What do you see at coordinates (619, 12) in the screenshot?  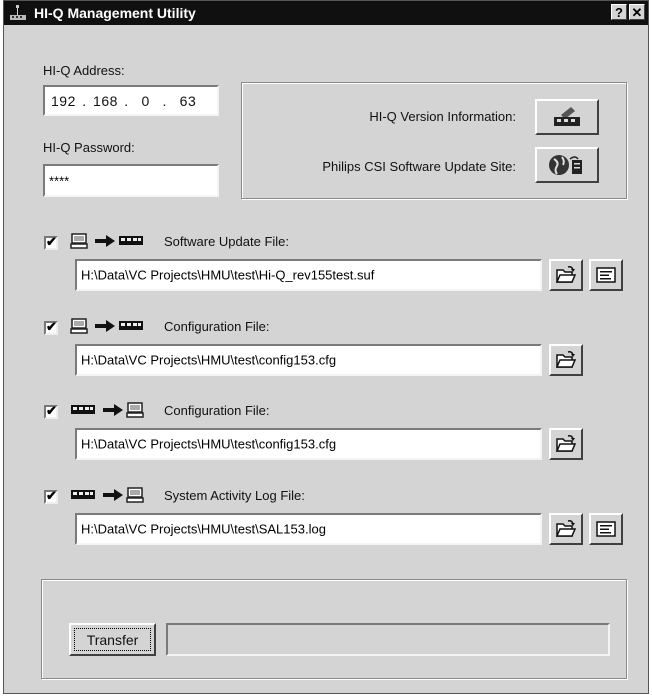 I see `help-button: ?` at bounding box center [619, 12].